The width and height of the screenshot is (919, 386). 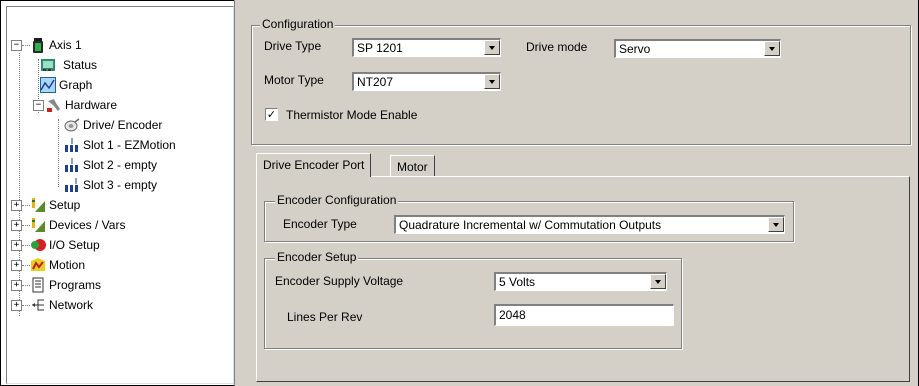 What do you see at coordinates (123, 125) in the screenshot?
I see `tree-item-label: Drive/ Encoder` at bounding box center [123, 125].